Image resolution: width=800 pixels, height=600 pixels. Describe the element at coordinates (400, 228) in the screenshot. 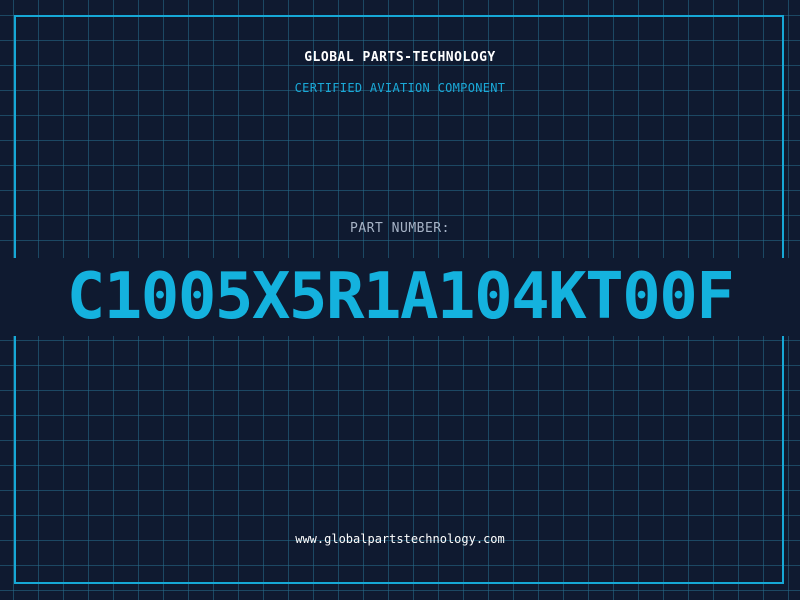

I see `part-number-label: PART NUMBER:` at that location.